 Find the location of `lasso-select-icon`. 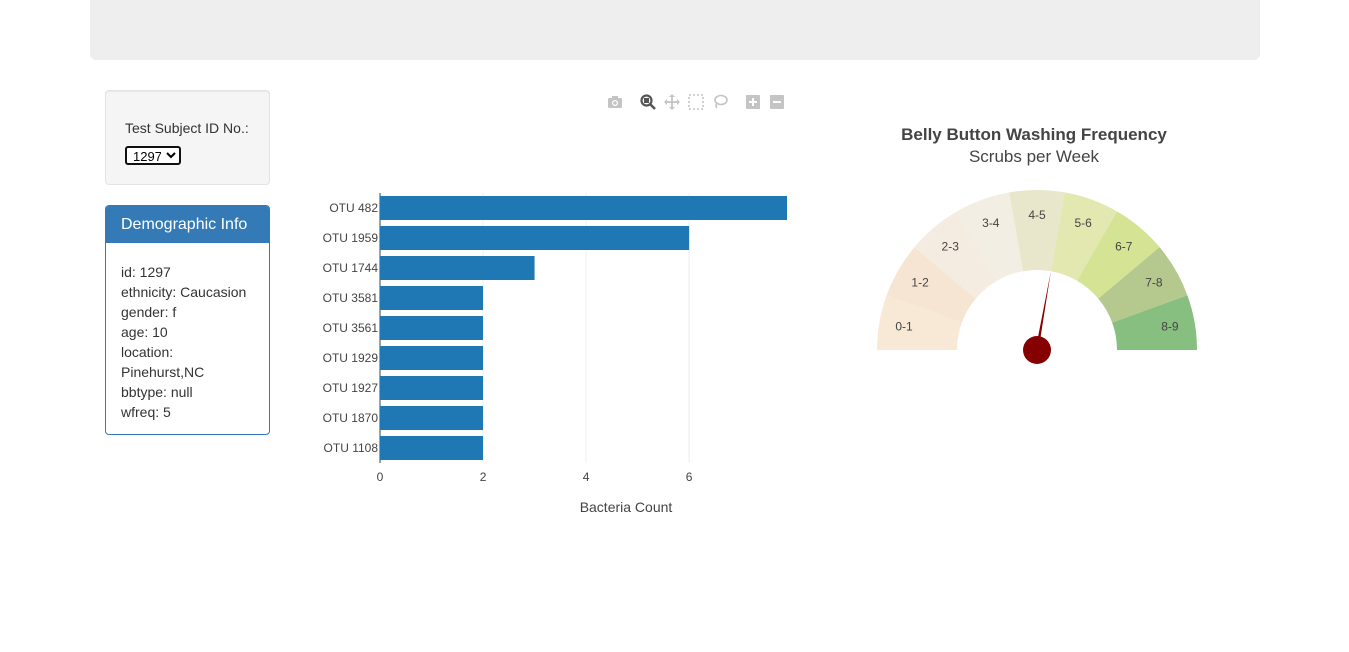

lasso-select-icon is located at coordinates (720, 102).